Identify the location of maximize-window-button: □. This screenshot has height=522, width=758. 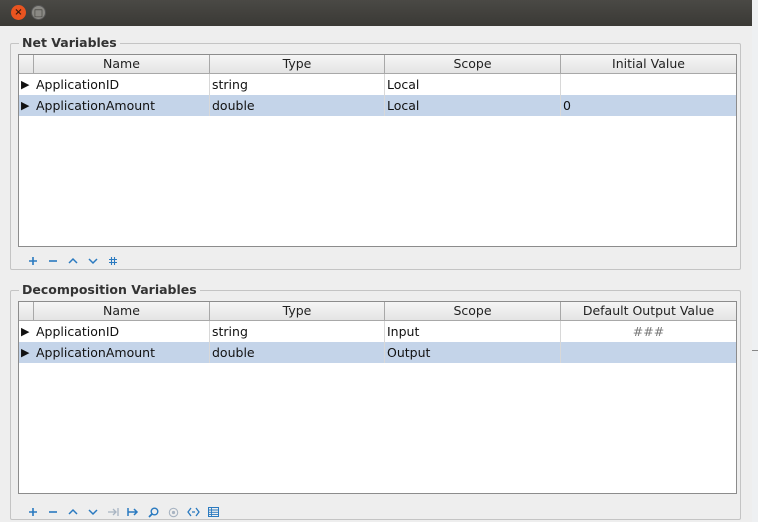
(38, 12).